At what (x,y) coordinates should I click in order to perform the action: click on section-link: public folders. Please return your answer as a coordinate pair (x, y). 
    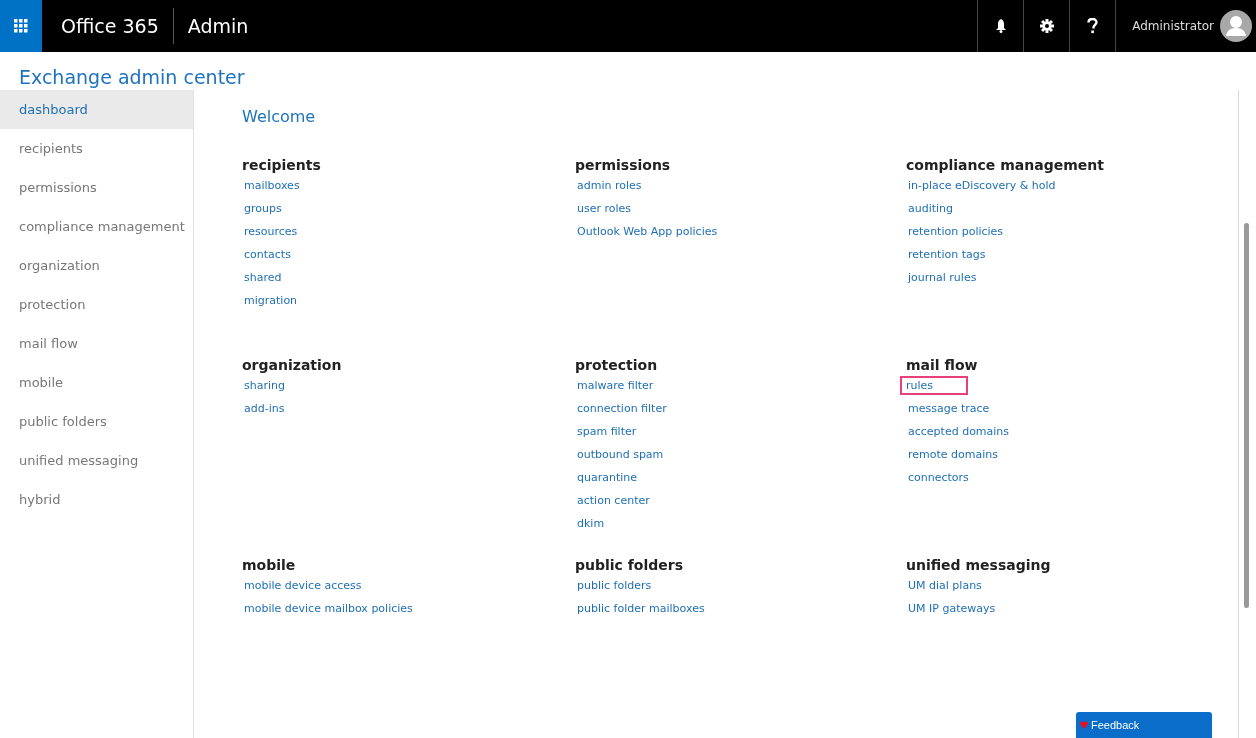
    Looking at the image, I should click on (614, 585).